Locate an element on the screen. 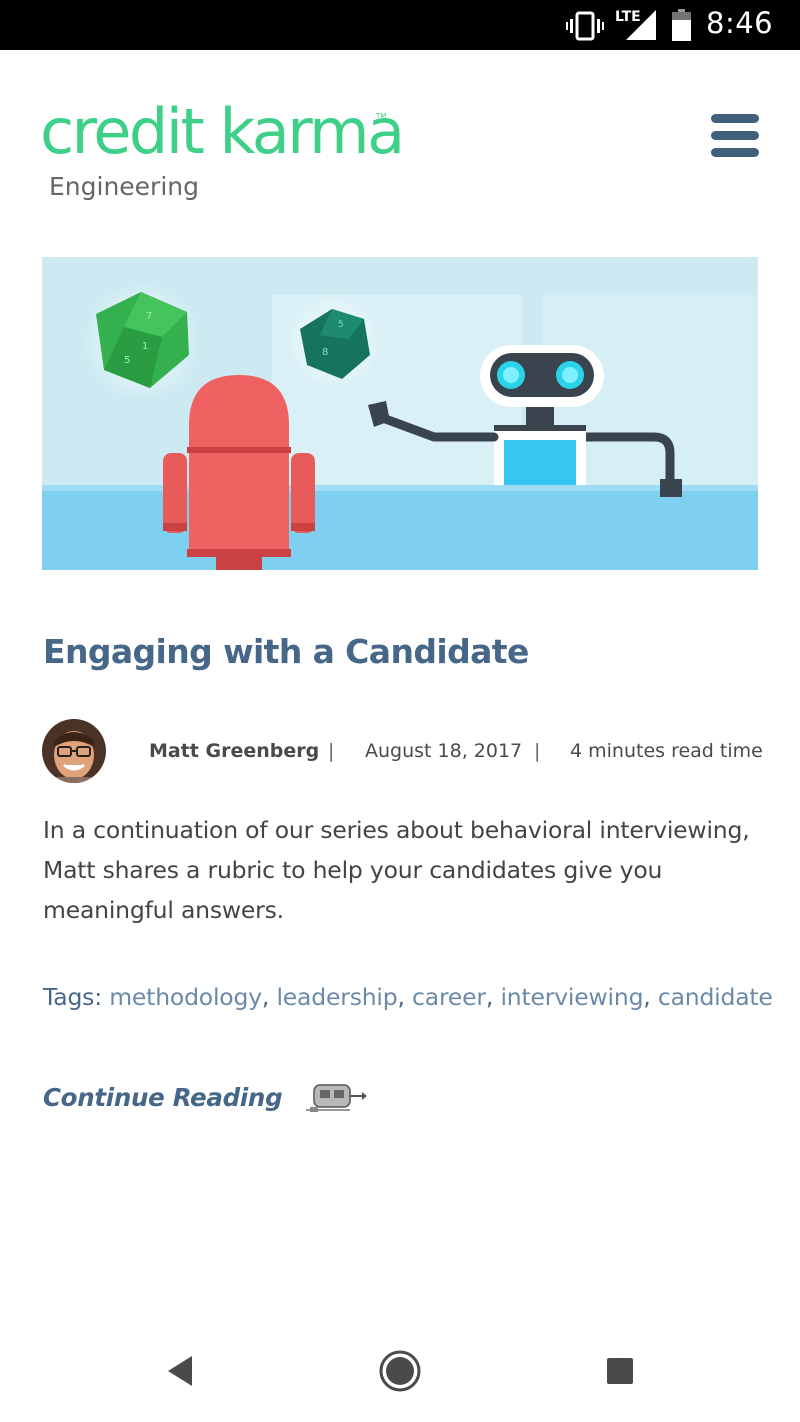 This screenshot has width=800, height=1422. read-time: 4 minutes read time is located at coordinates (666, 751).